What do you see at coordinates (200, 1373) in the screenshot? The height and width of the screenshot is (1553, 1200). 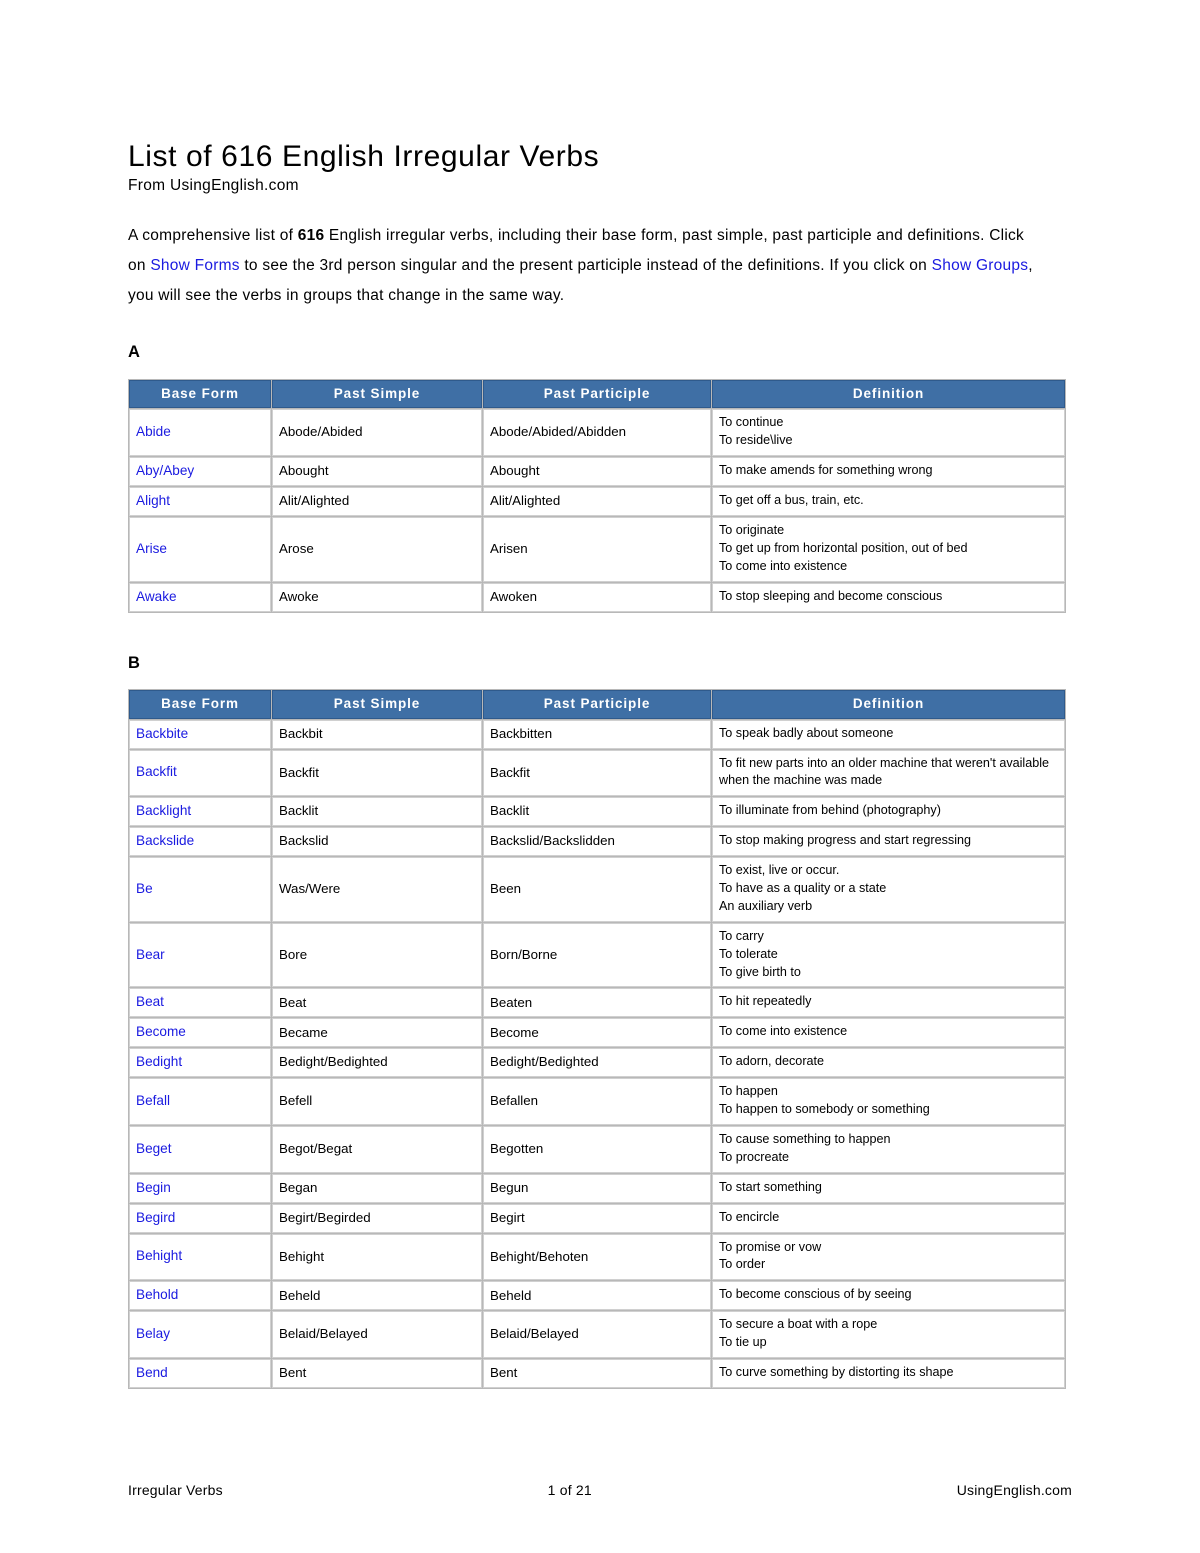 I see `verb-base-form-link: Bend` at bounding box center [200, 1373].